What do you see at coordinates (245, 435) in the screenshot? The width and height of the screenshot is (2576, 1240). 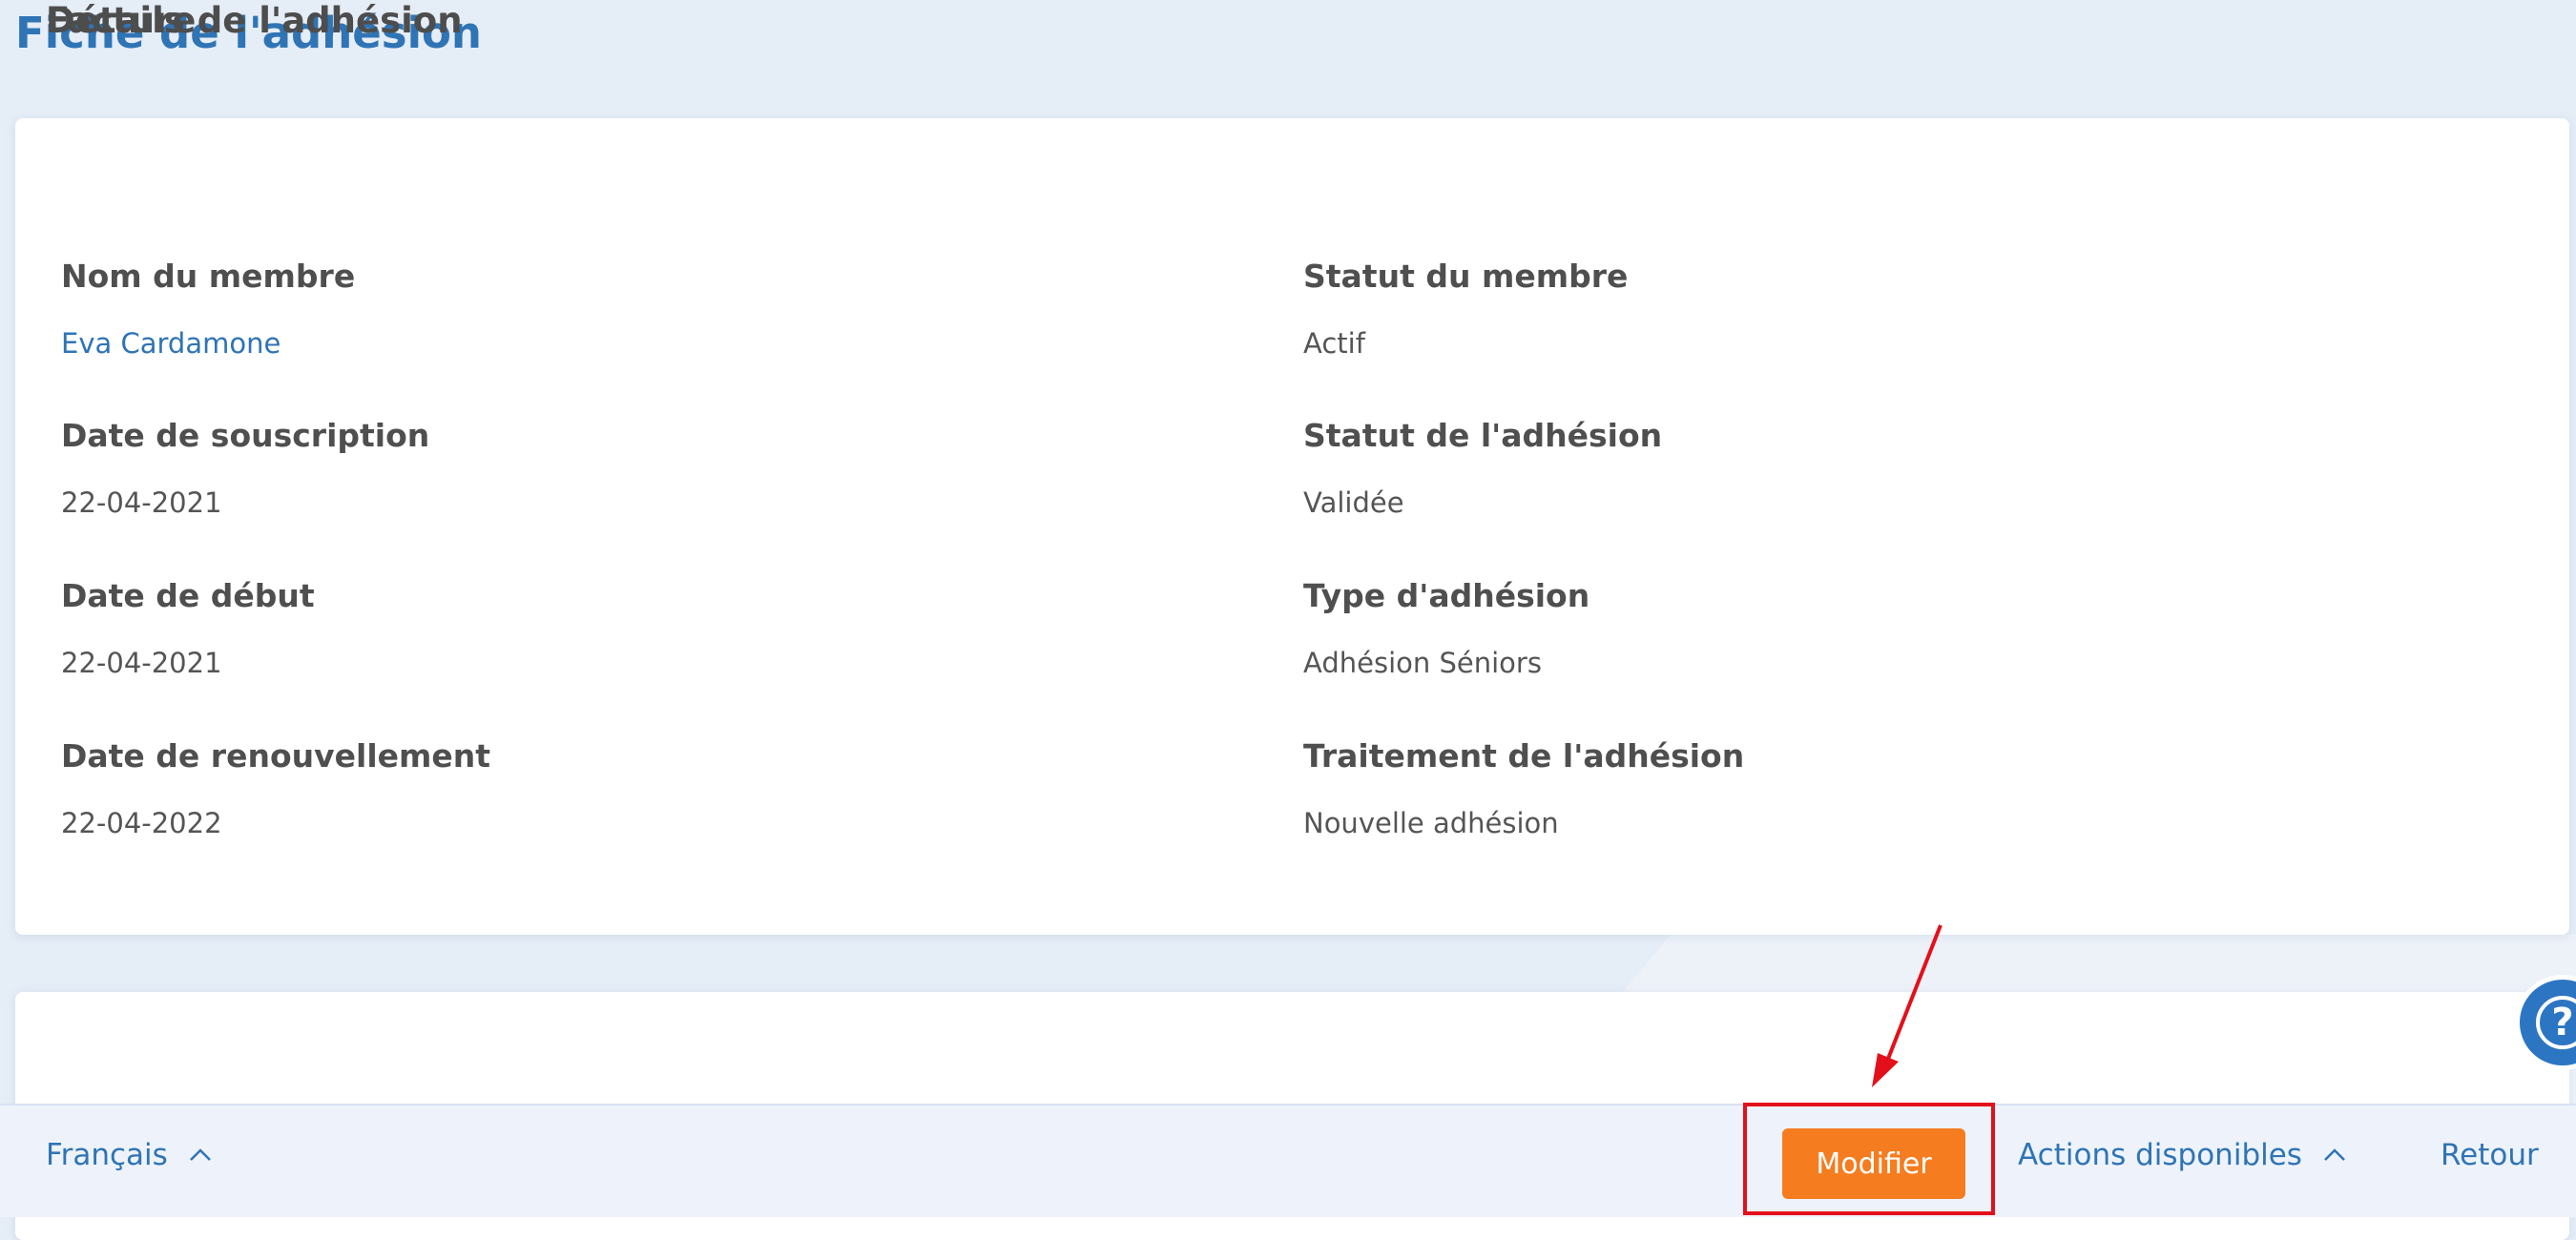 I see `field-label: Date de souscription` at bounding box center [245, 435].